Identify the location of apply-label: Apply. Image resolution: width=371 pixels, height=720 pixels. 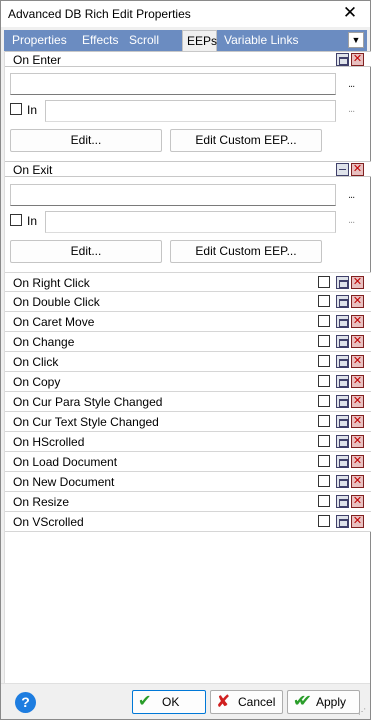
(331, 702).